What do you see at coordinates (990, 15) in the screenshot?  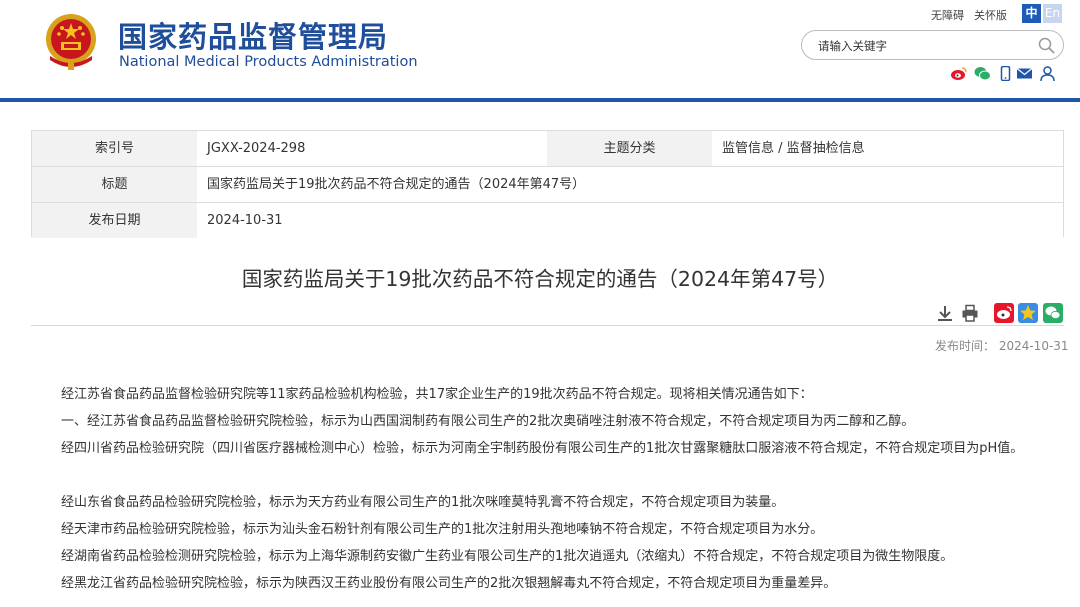 I see `elder-mode-link: 关怀版` at bounding box center [990, 15].